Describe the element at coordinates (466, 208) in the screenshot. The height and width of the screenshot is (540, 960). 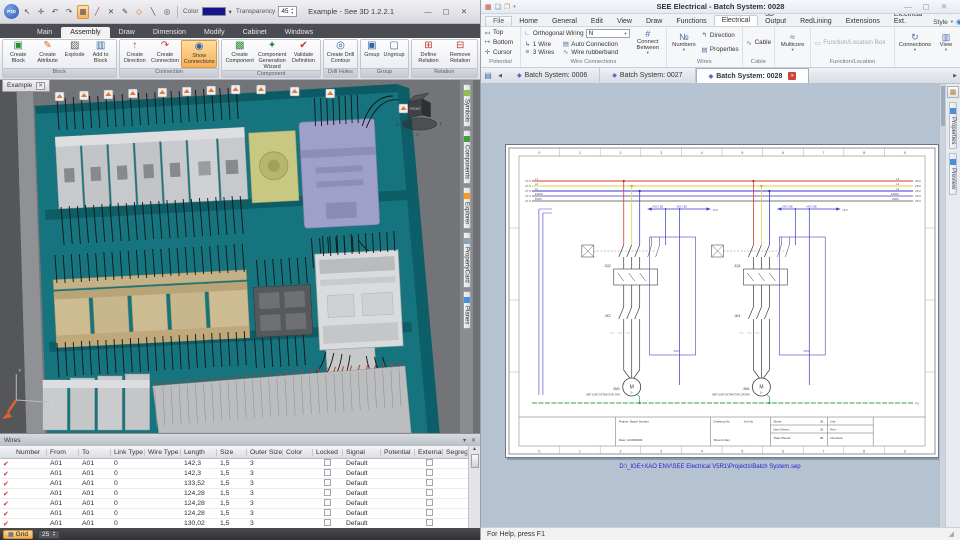
I see `sidebar-tab-explorer: Explorer` at that location.